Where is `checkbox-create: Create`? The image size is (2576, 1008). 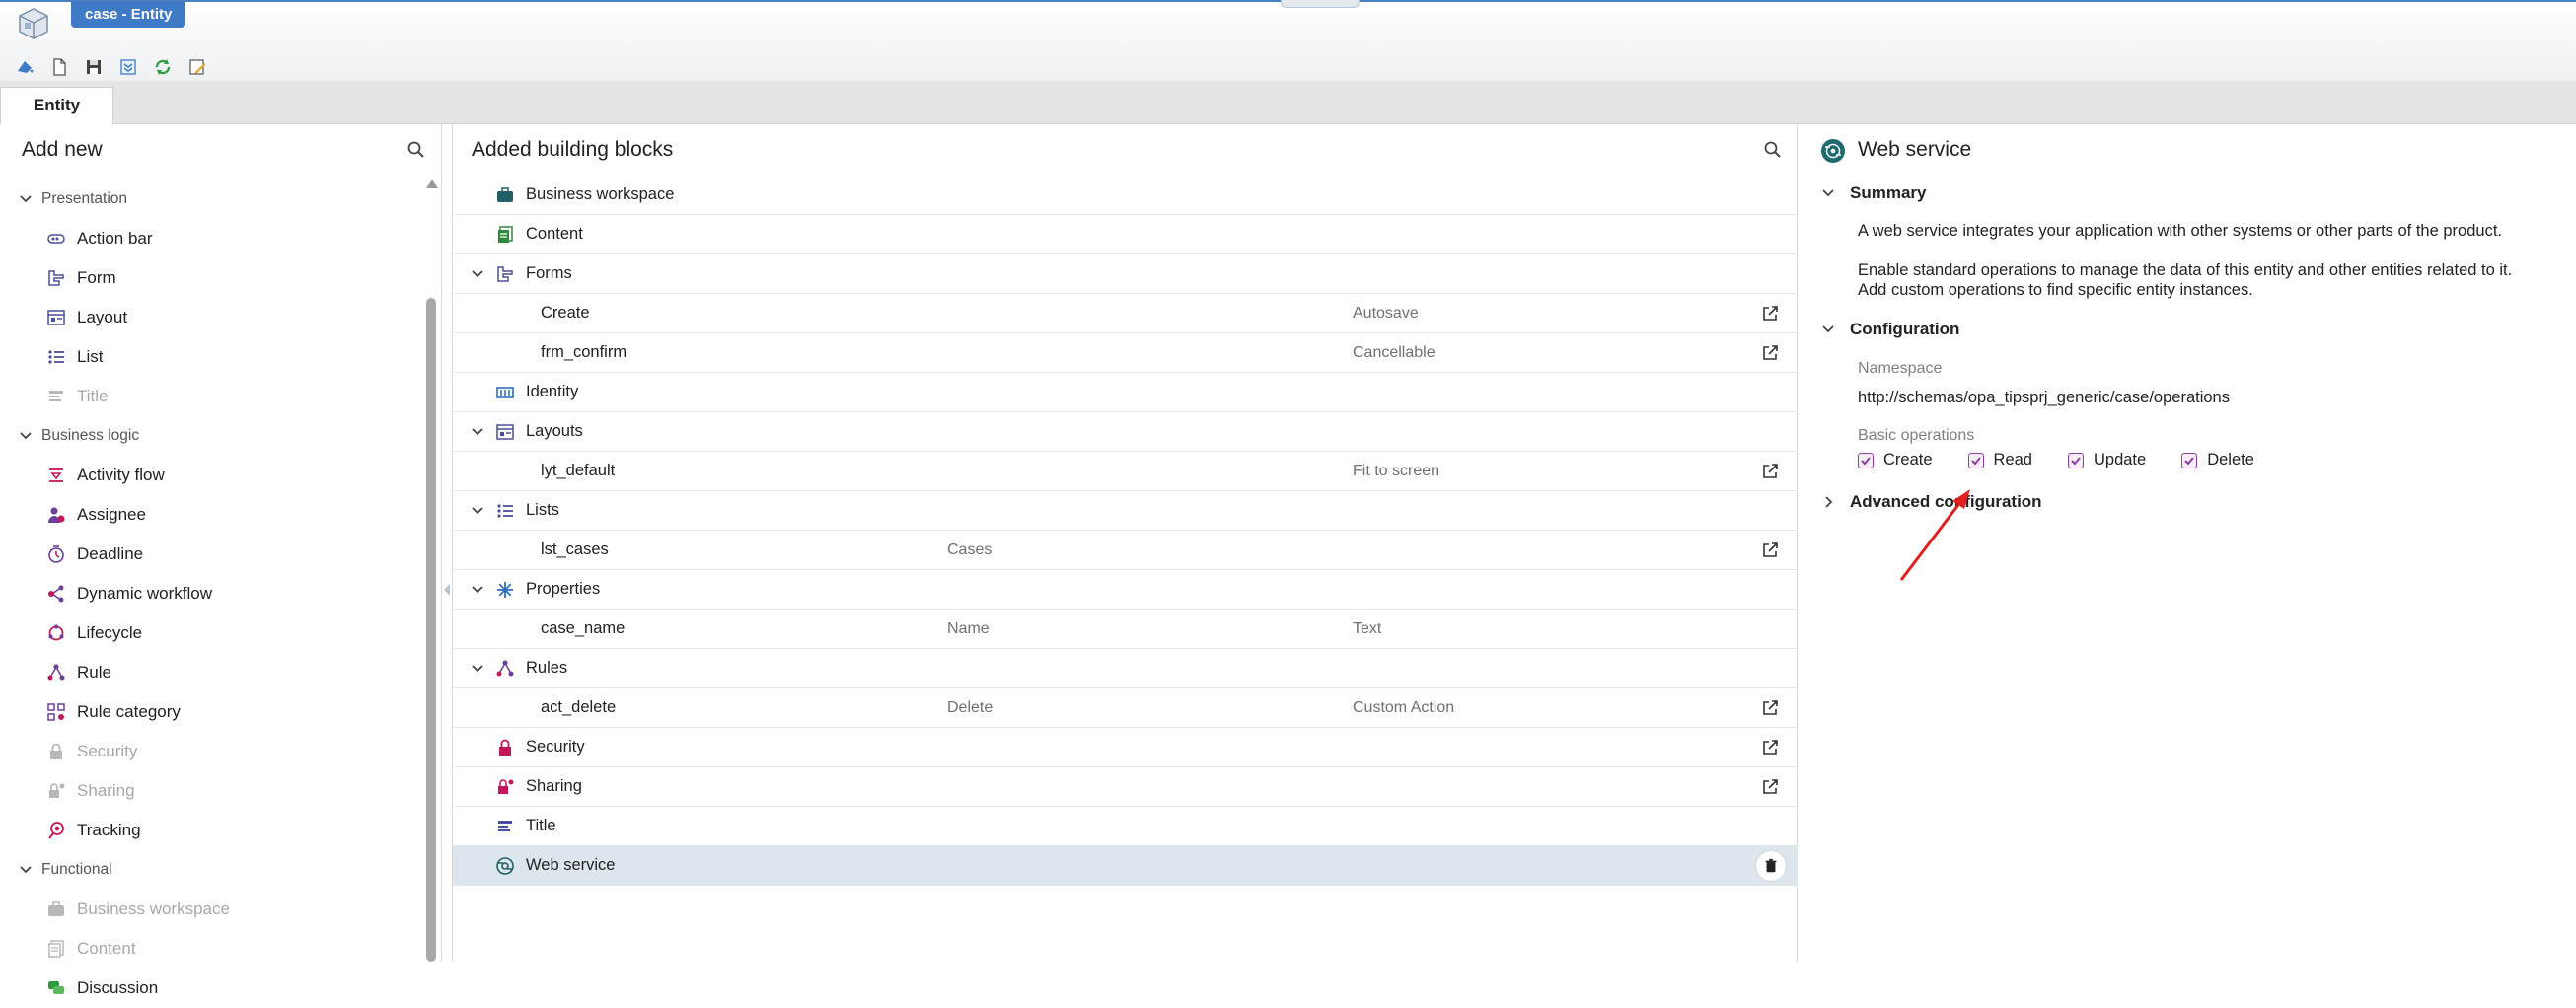 checkbox-create: Create is located at coordinates (1895, 460).